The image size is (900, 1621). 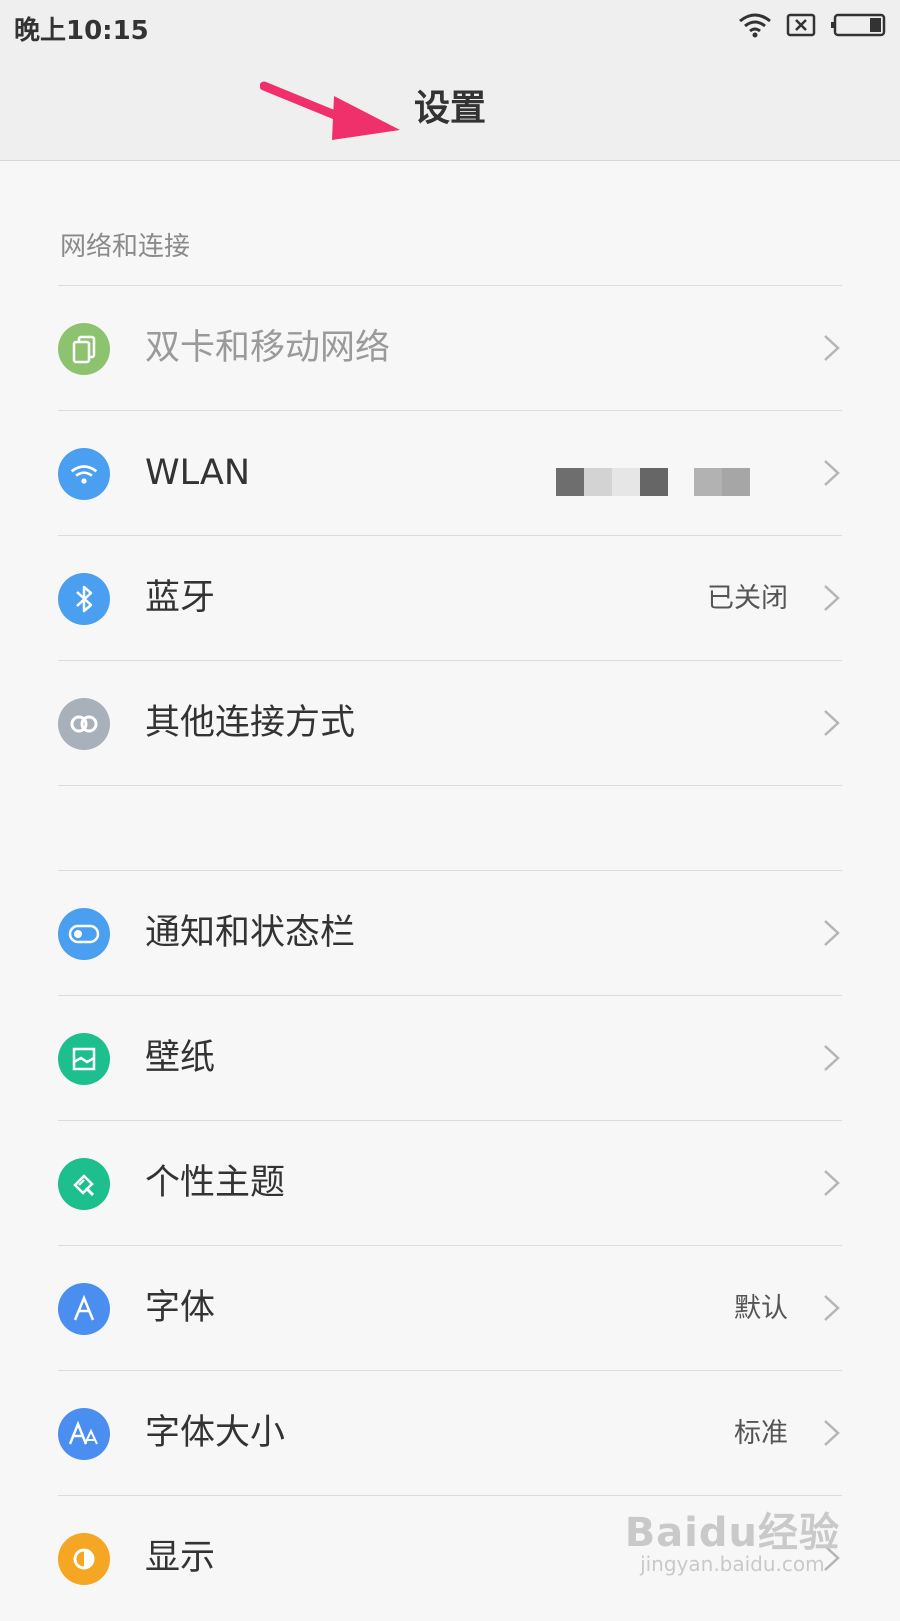 I want to click on wifi-signal-icon, so click(x=755, y=25).